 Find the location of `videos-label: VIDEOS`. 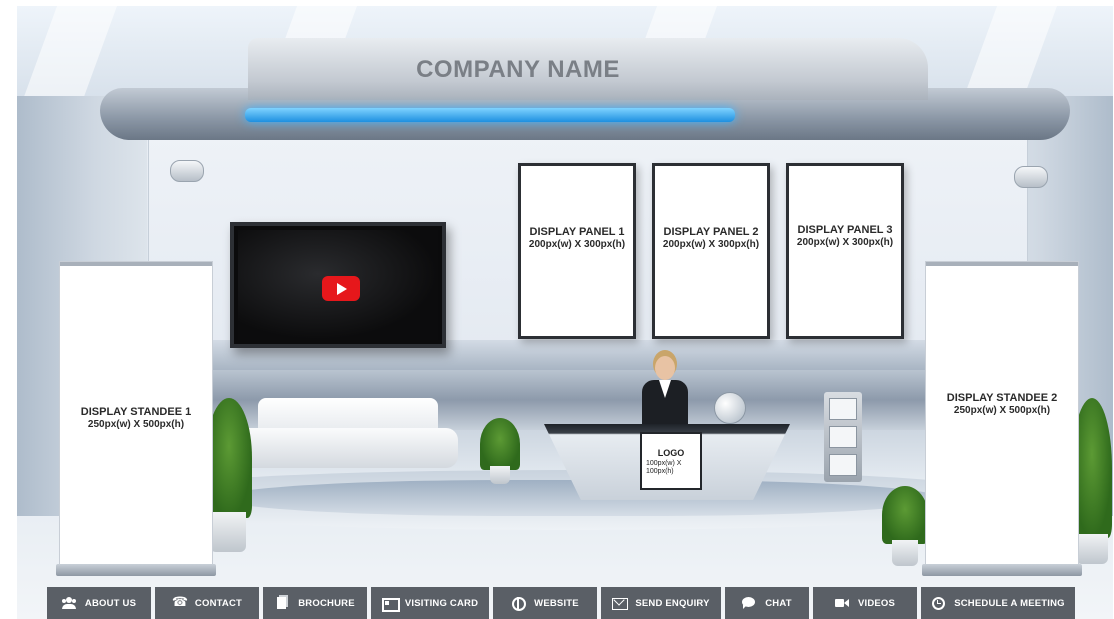

videos-label: VIDEOS is located at coordinates (876, 603).